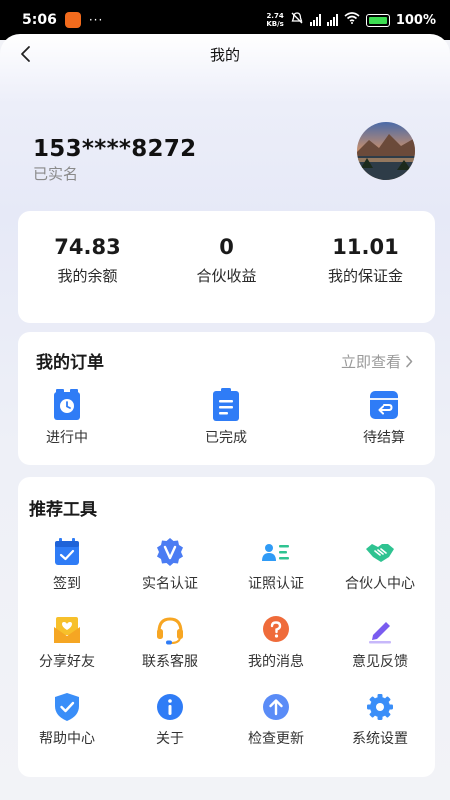  What do you see at coordinates (226, 247) in the screenshot?
I see `partner-income-value: 0` at bounding box center [226, 247].